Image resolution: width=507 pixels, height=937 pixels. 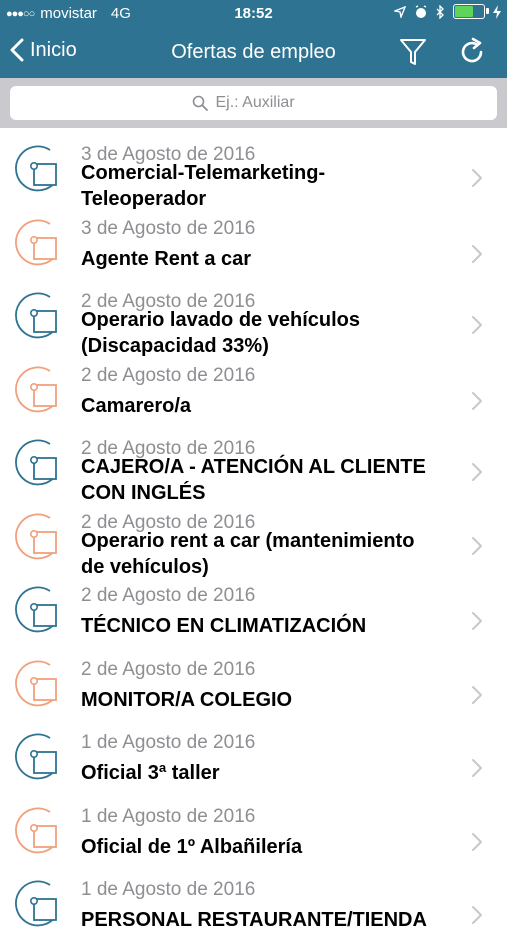 What do you see at coordinates (166, 258) in the screenshot?
I see `job-title-line-1: Agente Rent a car` at bounding box center [166, 258].